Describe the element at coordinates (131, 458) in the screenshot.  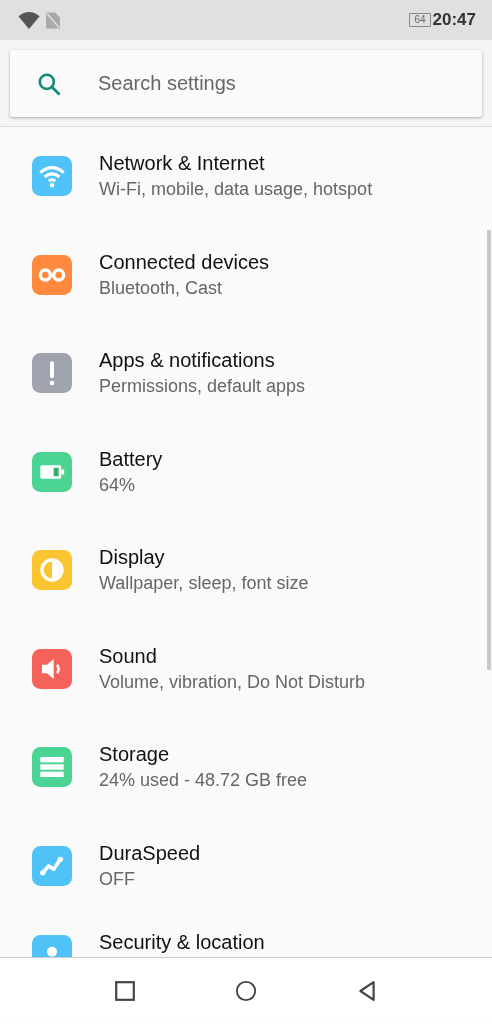
I see `setting-title: Battery` at that location.